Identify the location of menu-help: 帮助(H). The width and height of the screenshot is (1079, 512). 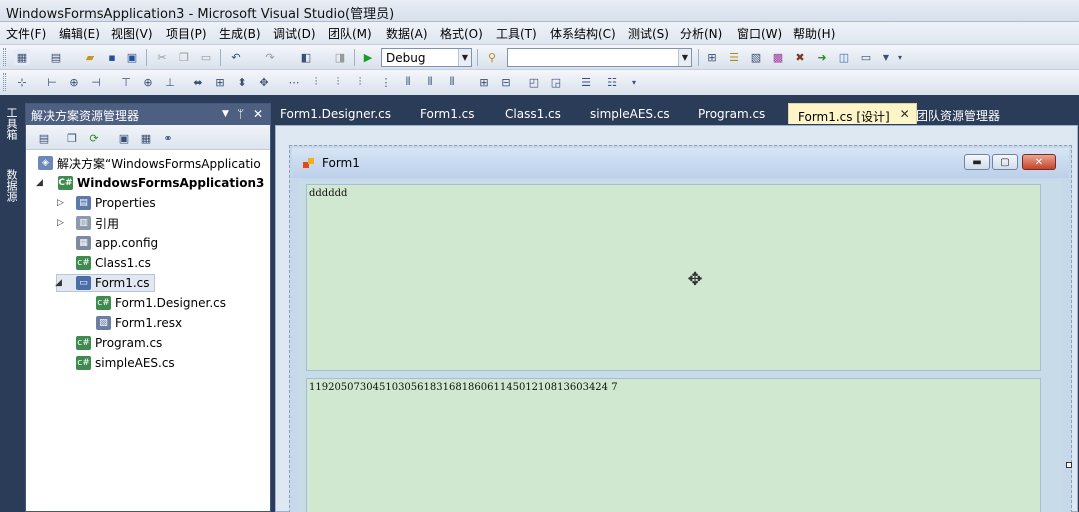
(814, 33).